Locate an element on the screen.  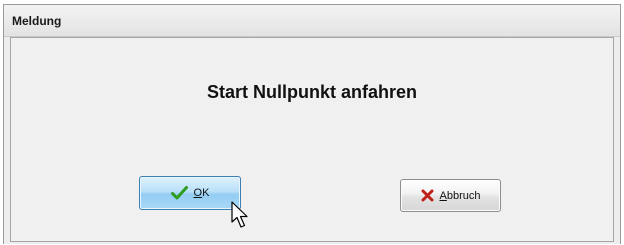
message-text: Start Nullpunkt anfahren is located at coordinates (311, 92).